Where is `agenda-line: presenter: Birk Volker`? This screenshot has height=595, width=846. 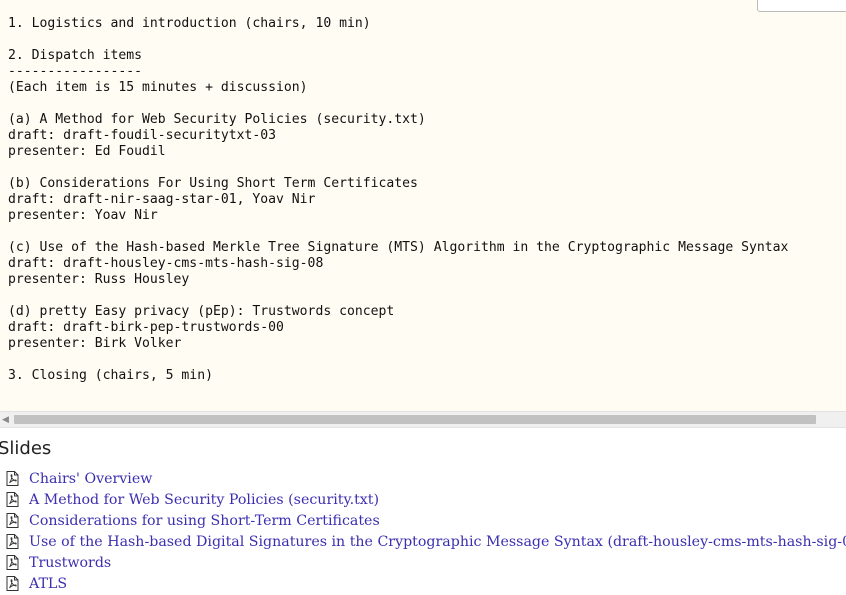
agenda-line: presenter: Birk Volker is located at coordinates (95, 343).